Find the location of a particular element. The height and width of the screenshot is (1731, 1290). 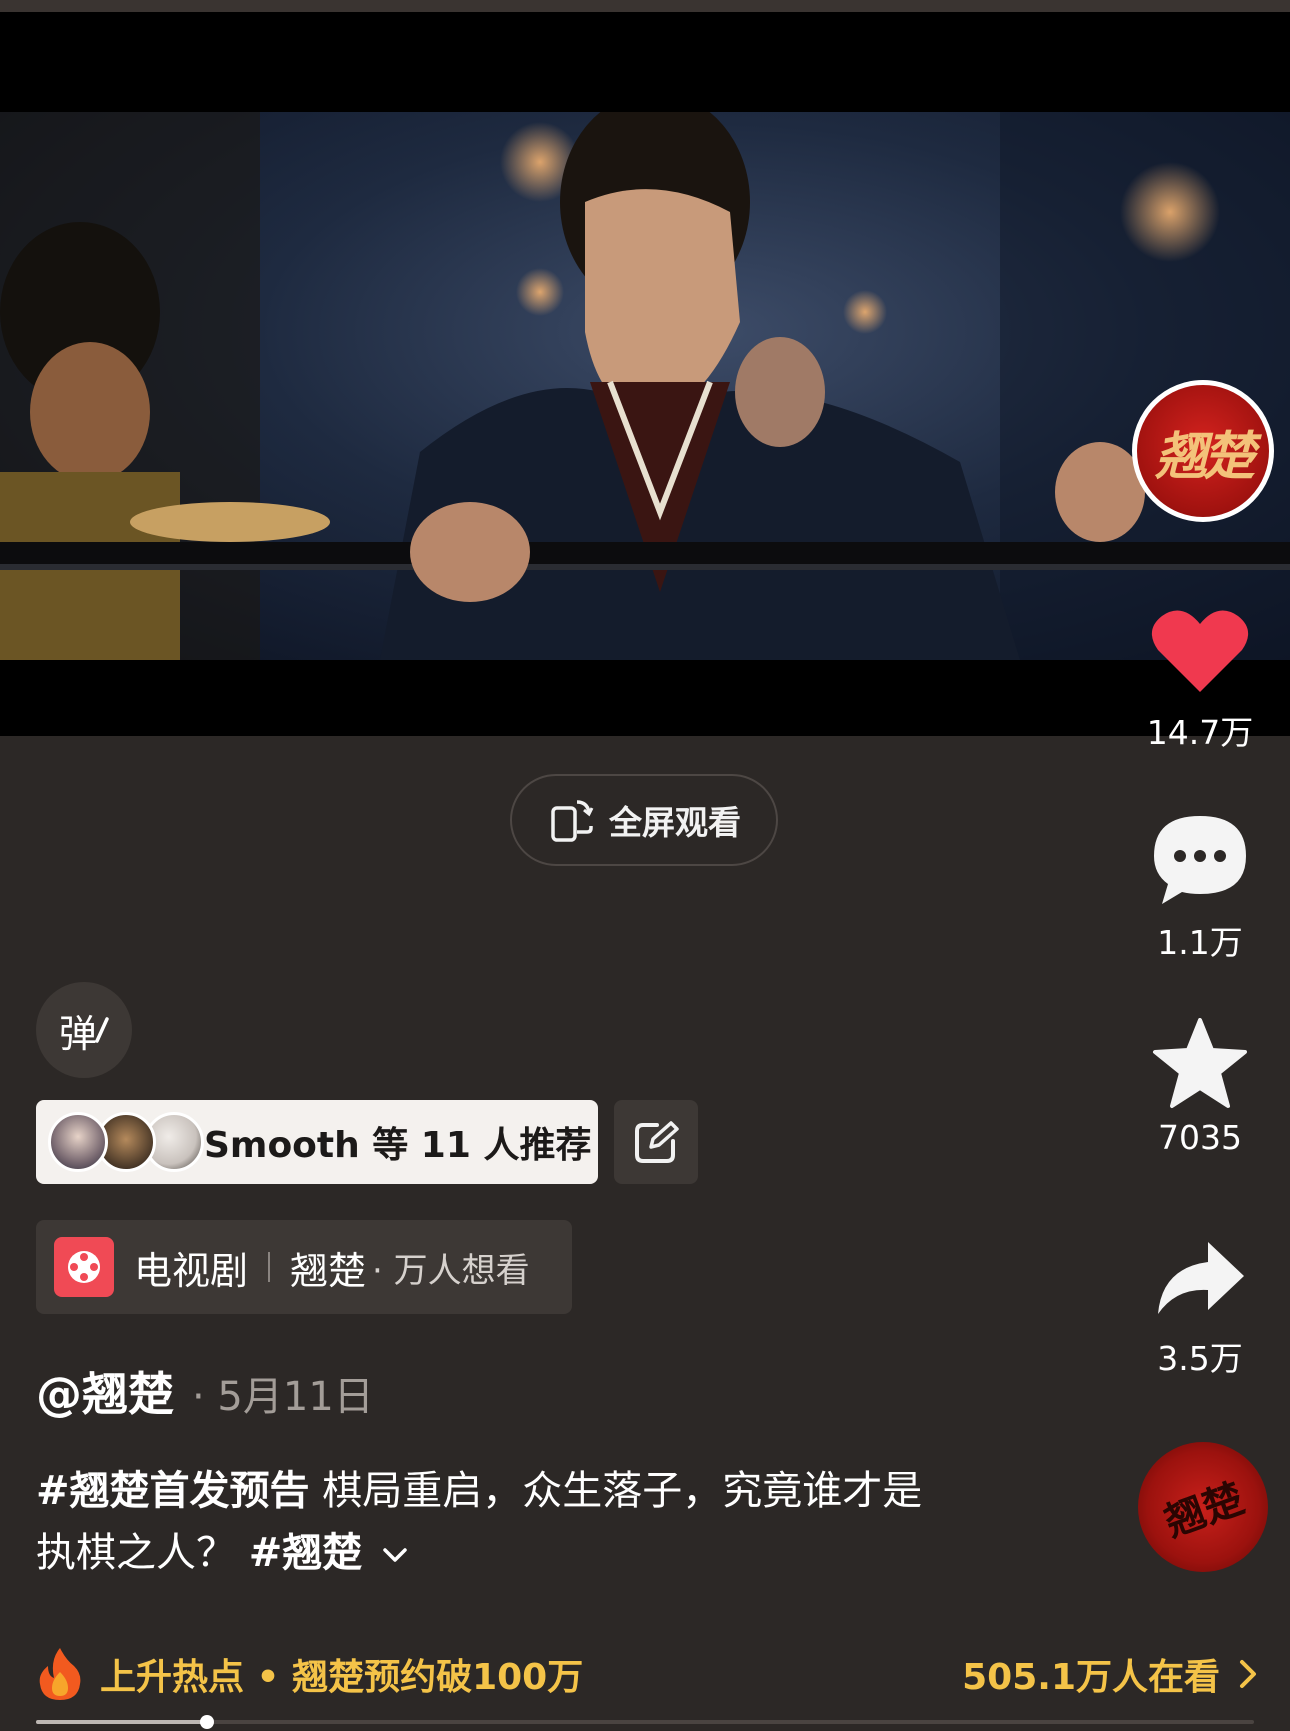

favorite-count: 7035 is located at coordinates (1200, 1137).